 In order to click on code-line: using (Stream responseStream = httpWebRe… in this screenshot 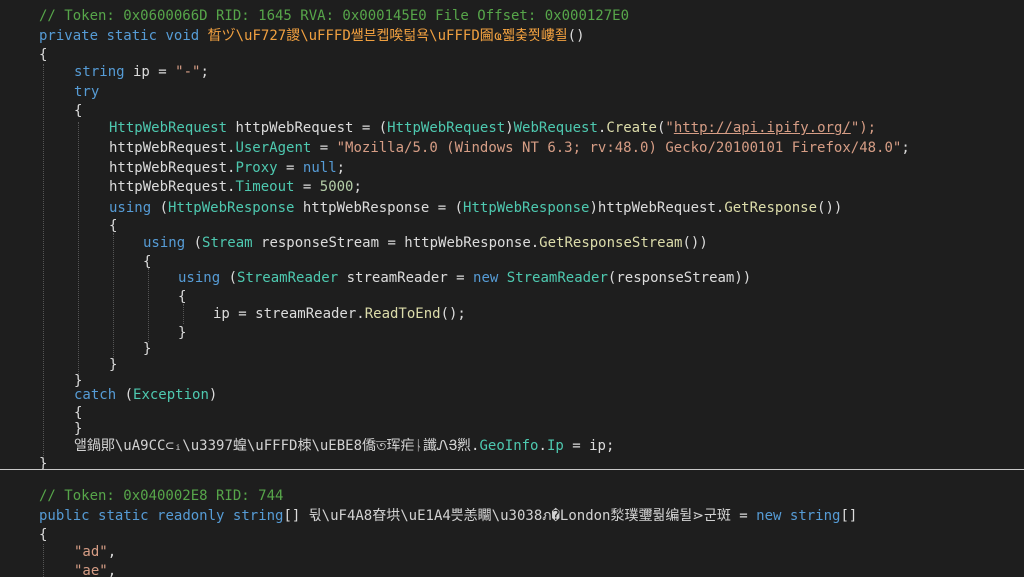, I will do `click(425, 243)`.